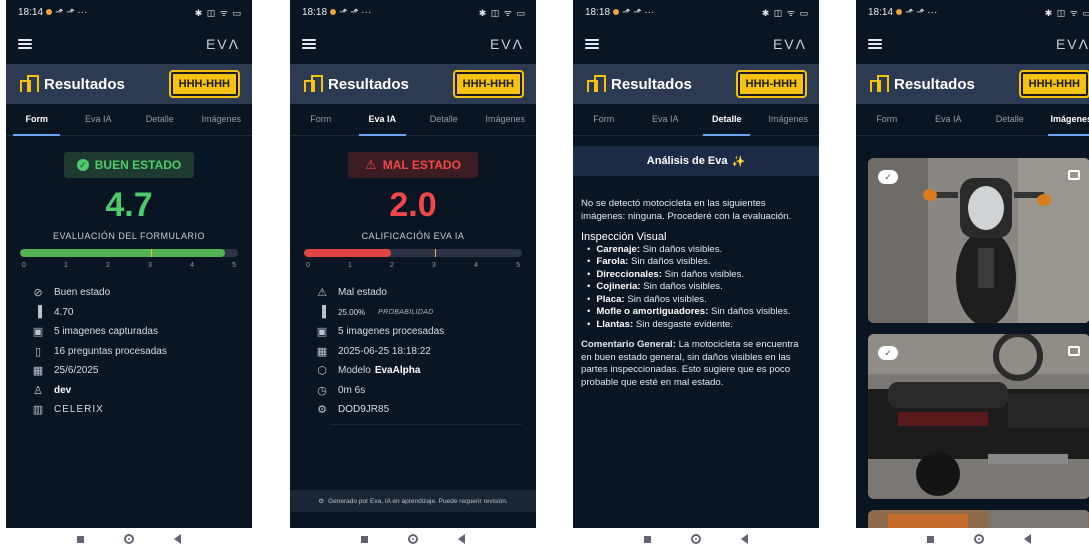 Image resolution: width=1089 pixels, height=550 pixels. What do you see at coordinates (151, 253) in the screenshot?
I see `threshold-marker` at bounding box center [151, 253].